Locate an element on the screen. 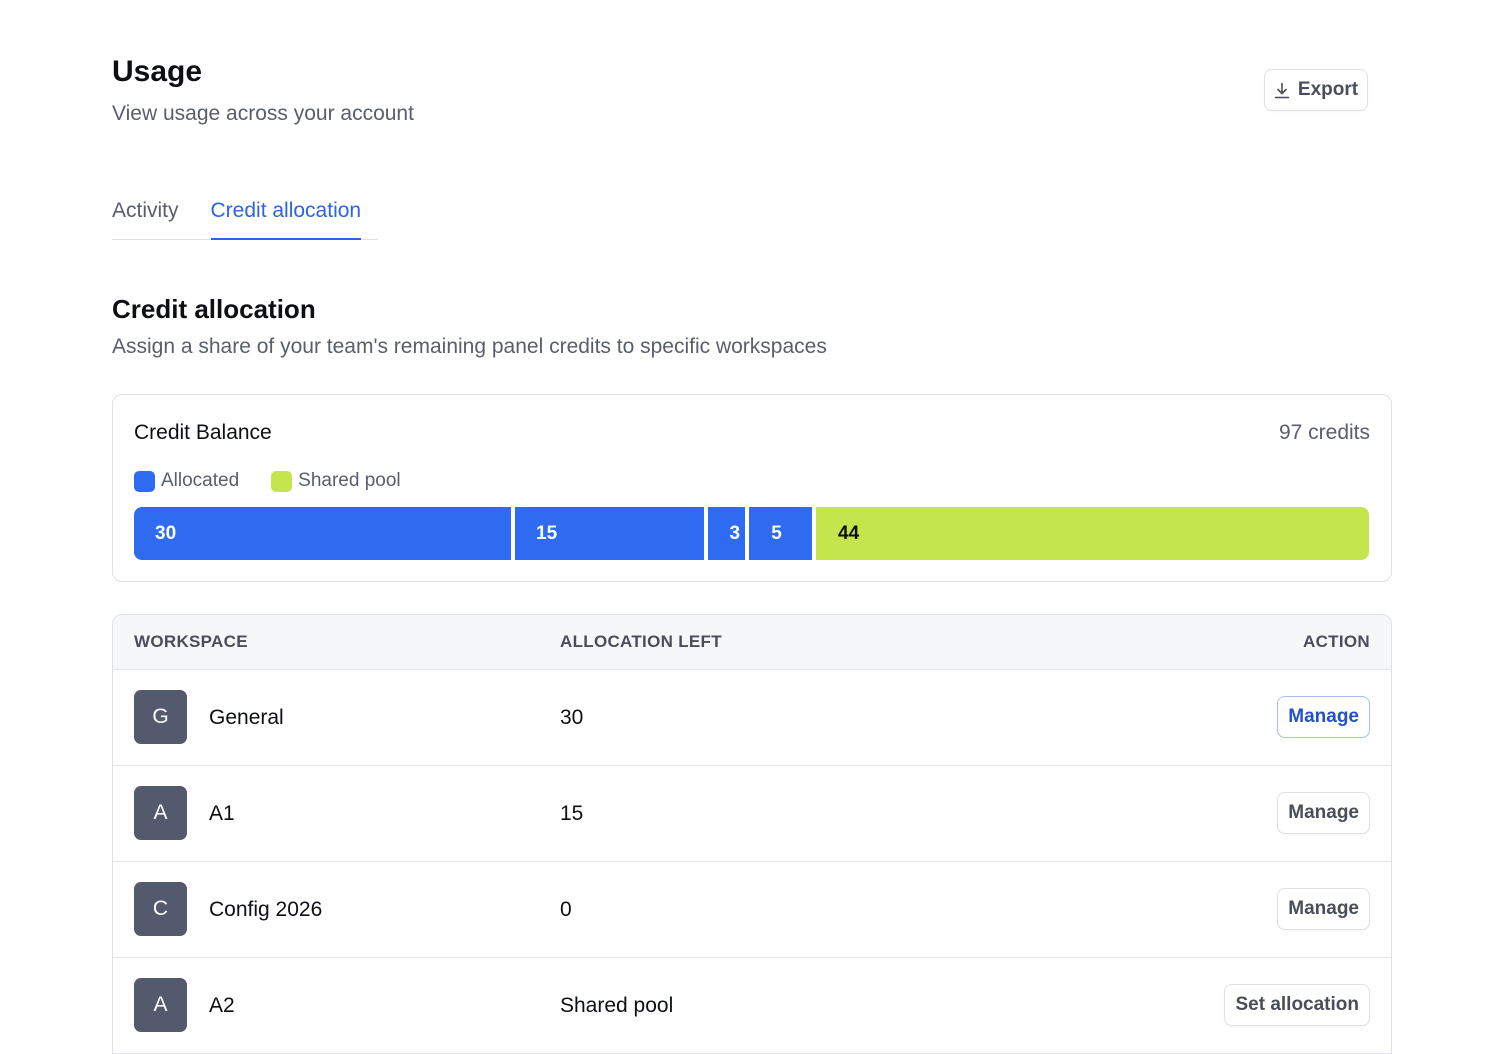 The image size is (1494, 1054). allocation-left: 0 is located at coordinates (566, 909).